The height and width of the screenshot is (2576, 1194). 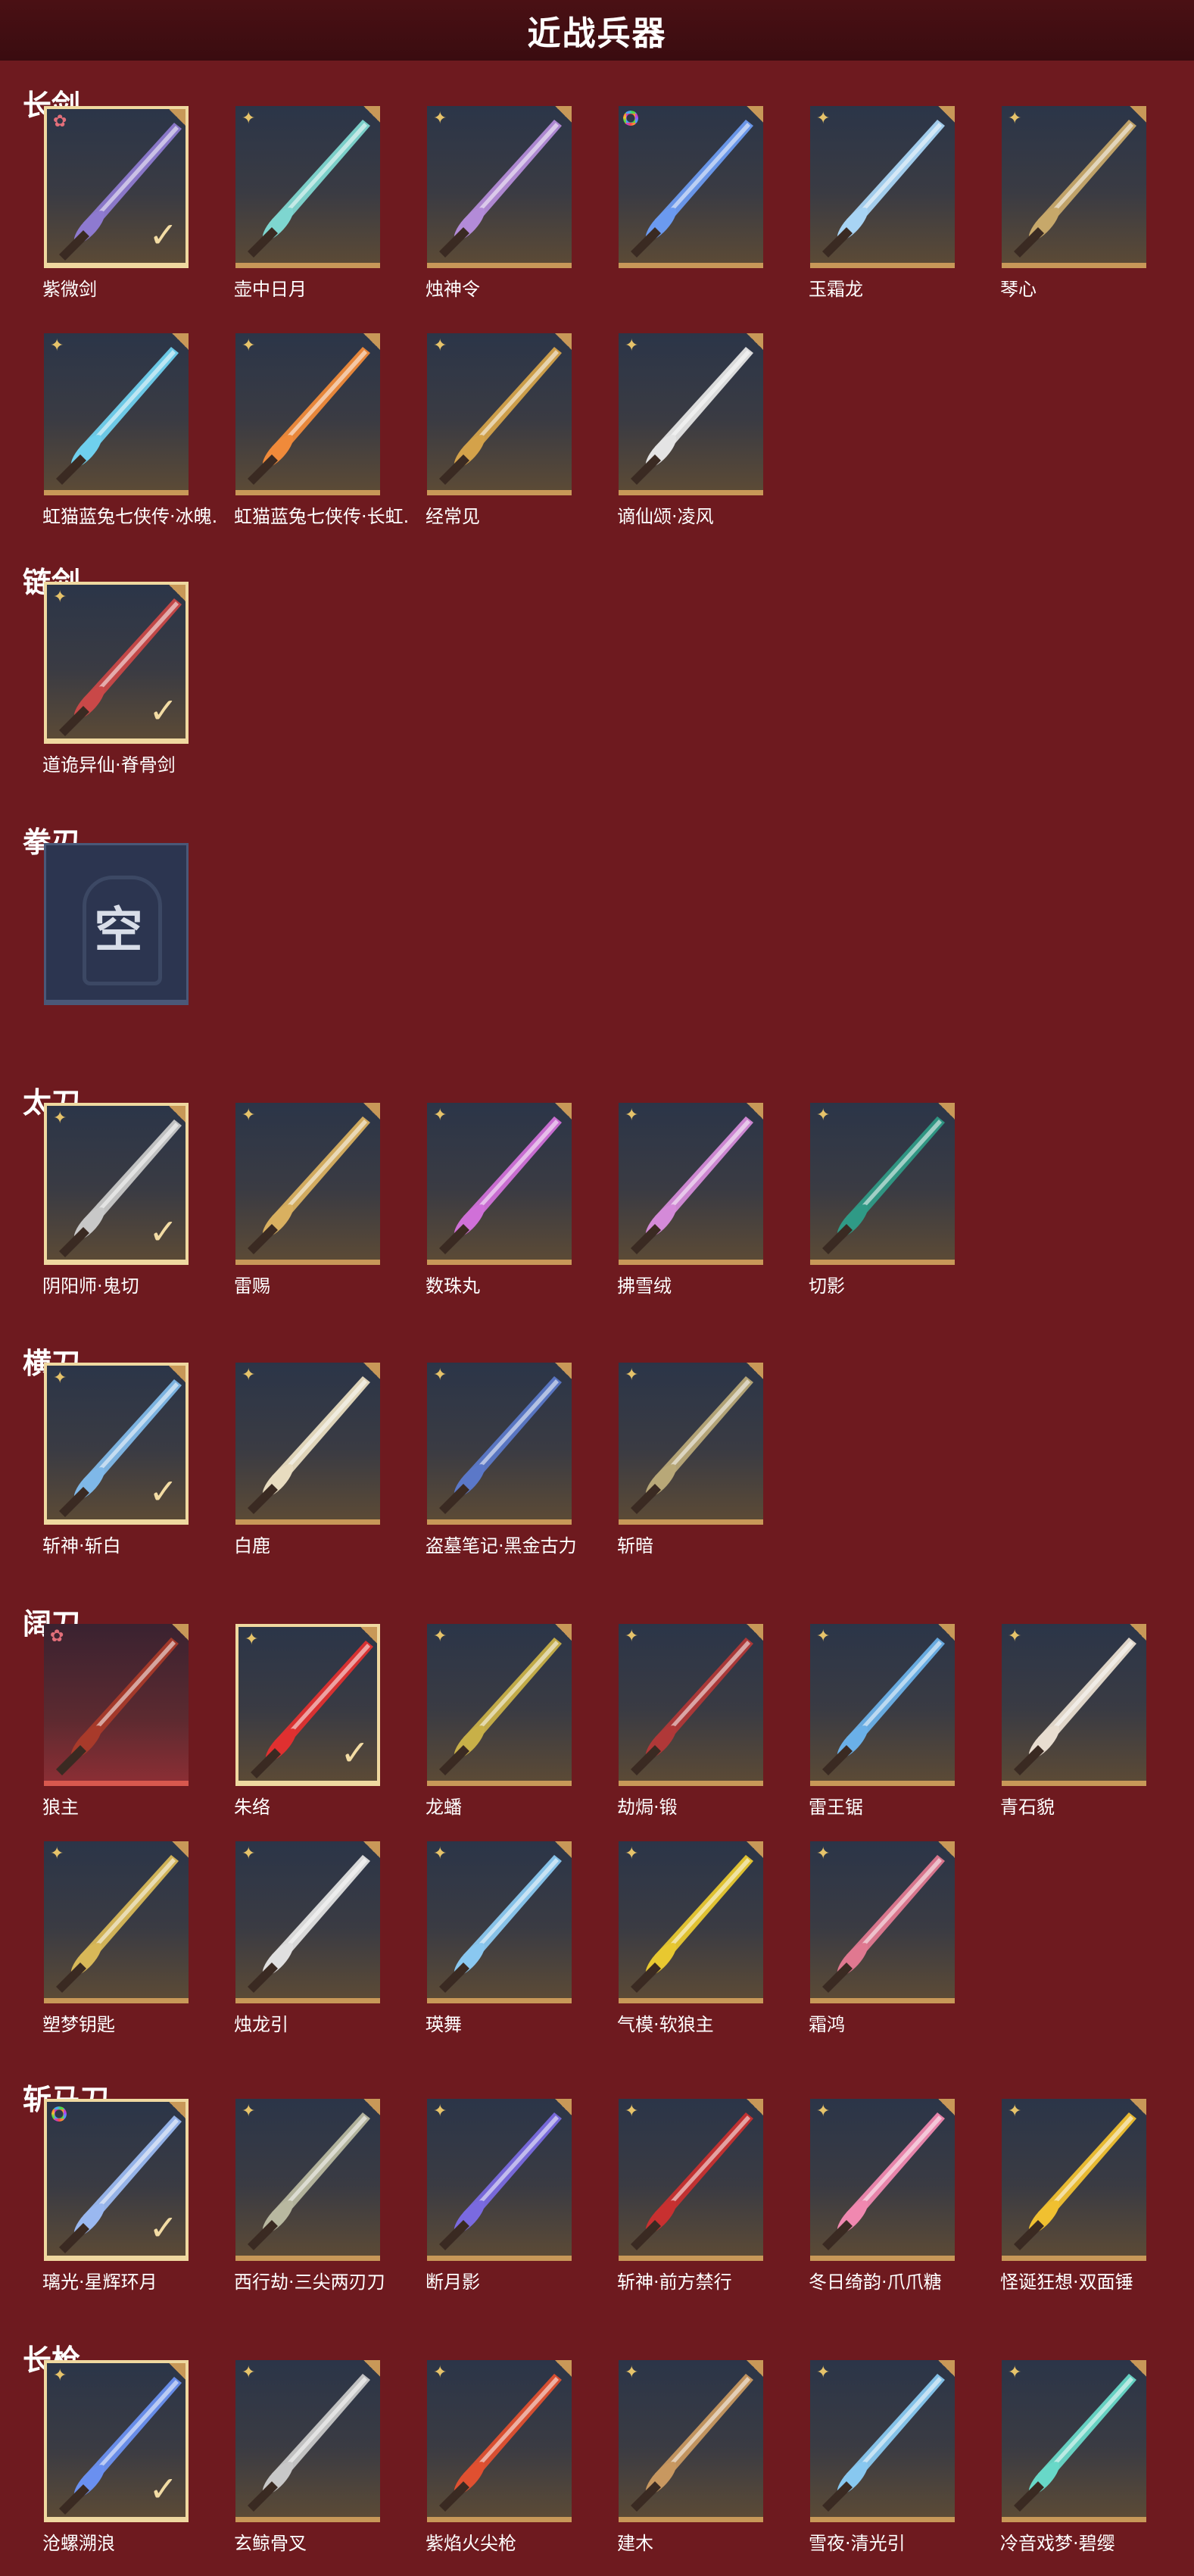 I want to click on weapon-name: 斩暗, so click(x=635, y=1546).